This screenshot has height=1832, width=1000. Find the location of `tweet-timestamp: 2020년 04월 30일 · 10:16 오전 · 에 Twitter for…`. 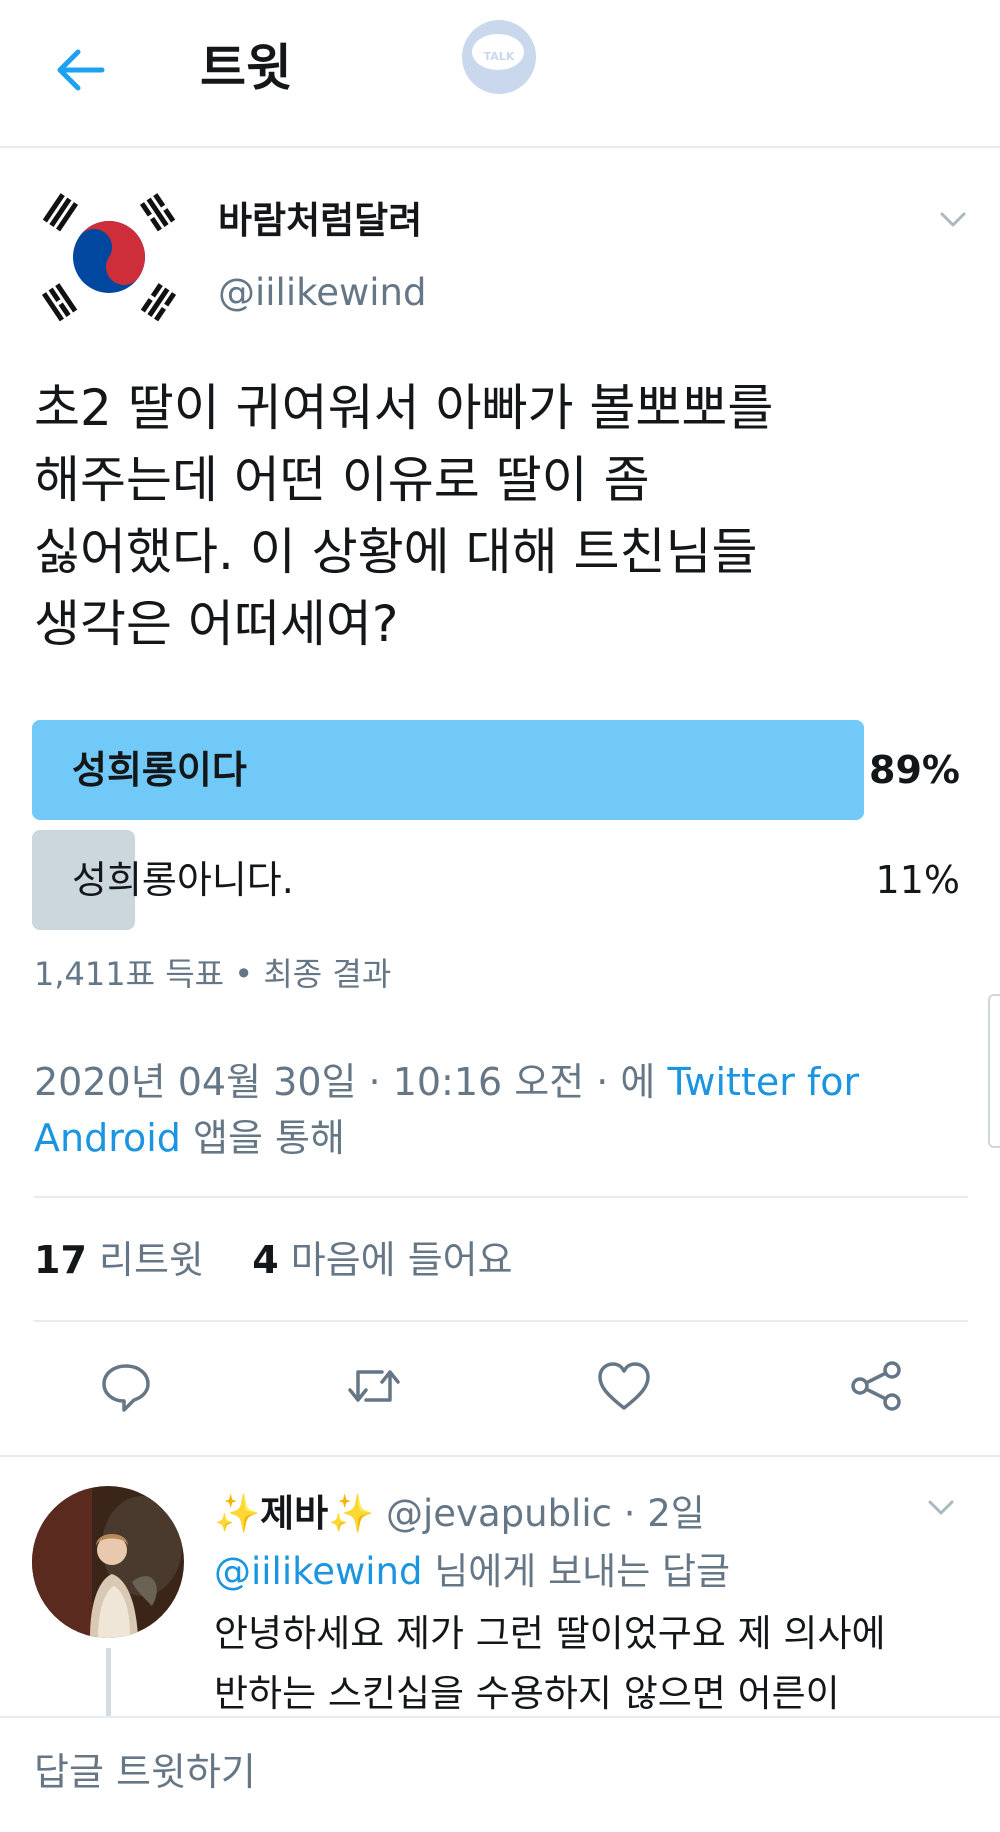

tweet-timestamp: 2020년 04월 30일 · 10:16 오전 · 에 Twitter for… is located at coordinates (499, 1110).